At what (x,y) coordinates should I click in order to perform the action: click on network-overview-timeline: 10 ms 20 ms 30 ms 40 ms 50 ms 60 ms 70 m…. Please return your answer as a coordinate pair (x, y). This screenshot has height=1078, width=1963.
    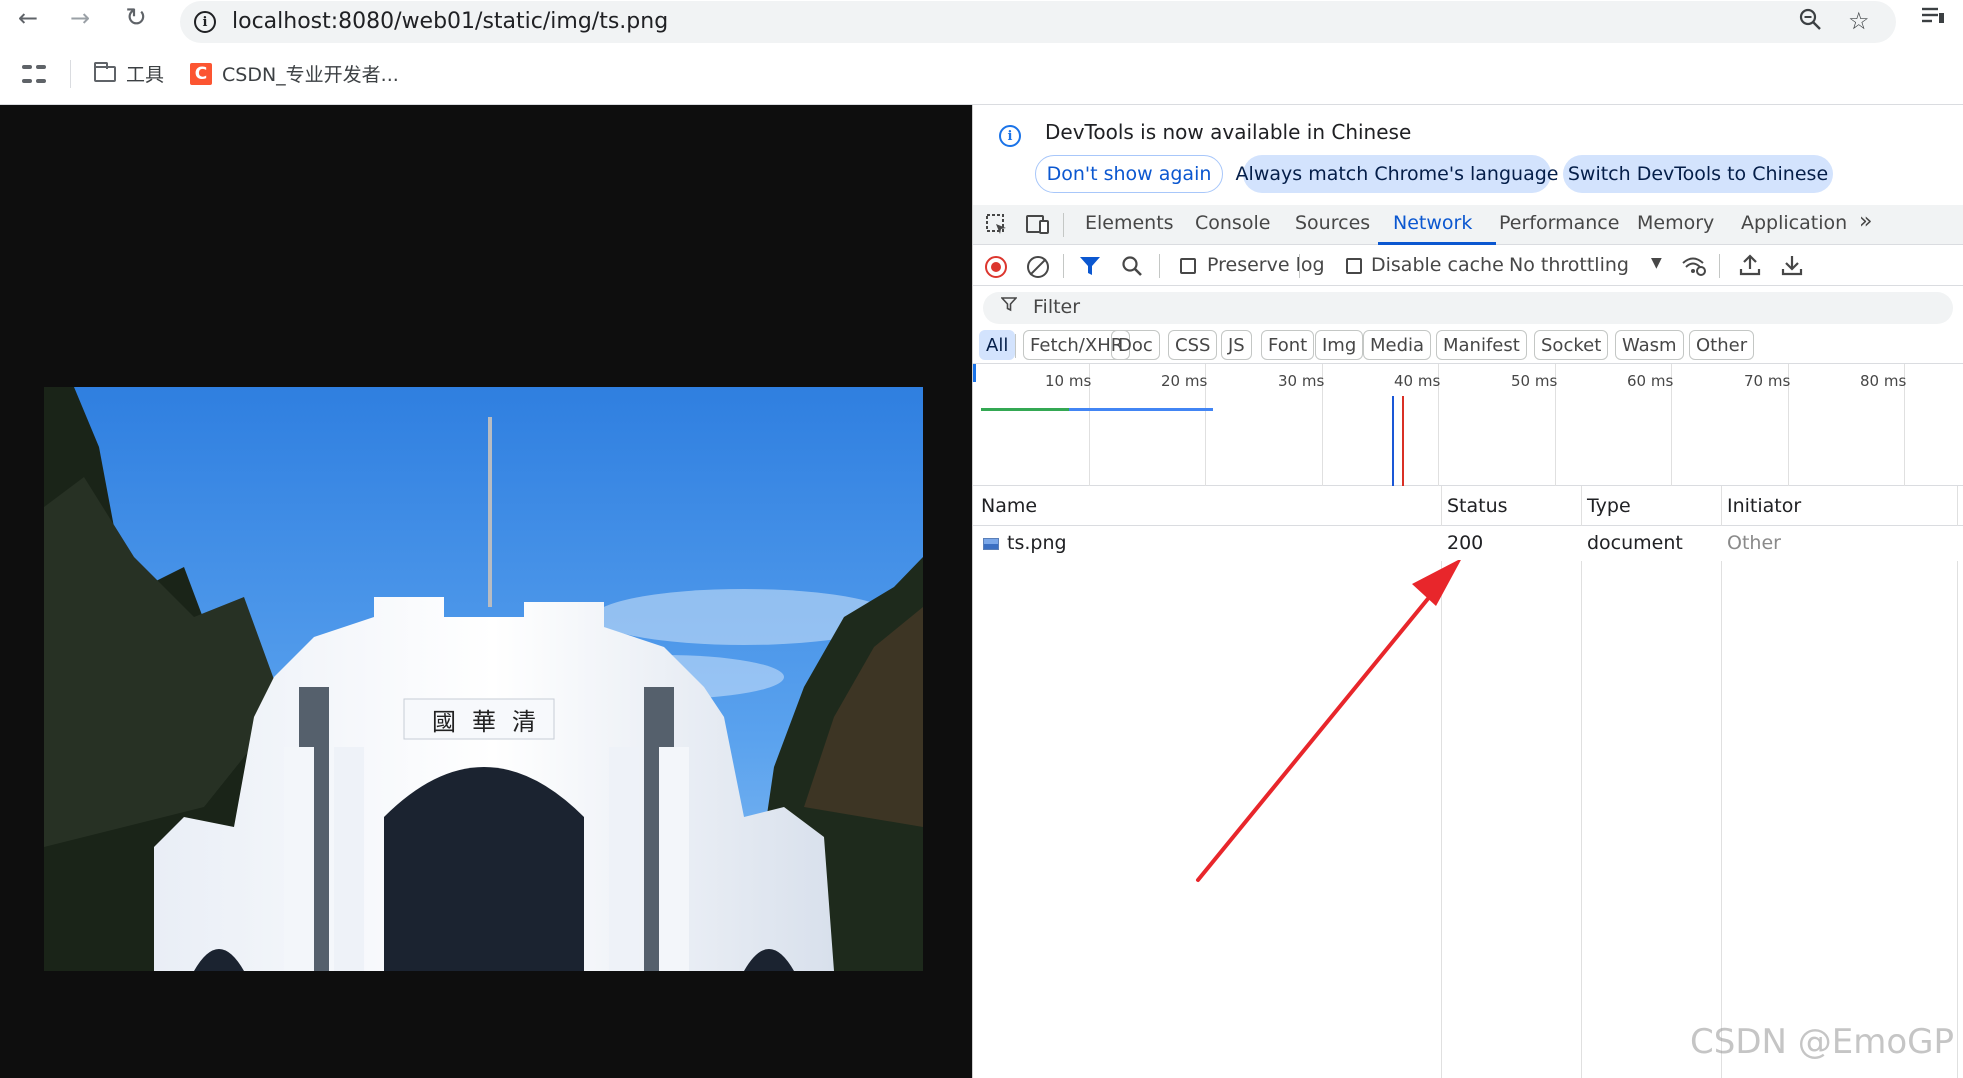
    Looking at the image, I should click on (1468, 425).